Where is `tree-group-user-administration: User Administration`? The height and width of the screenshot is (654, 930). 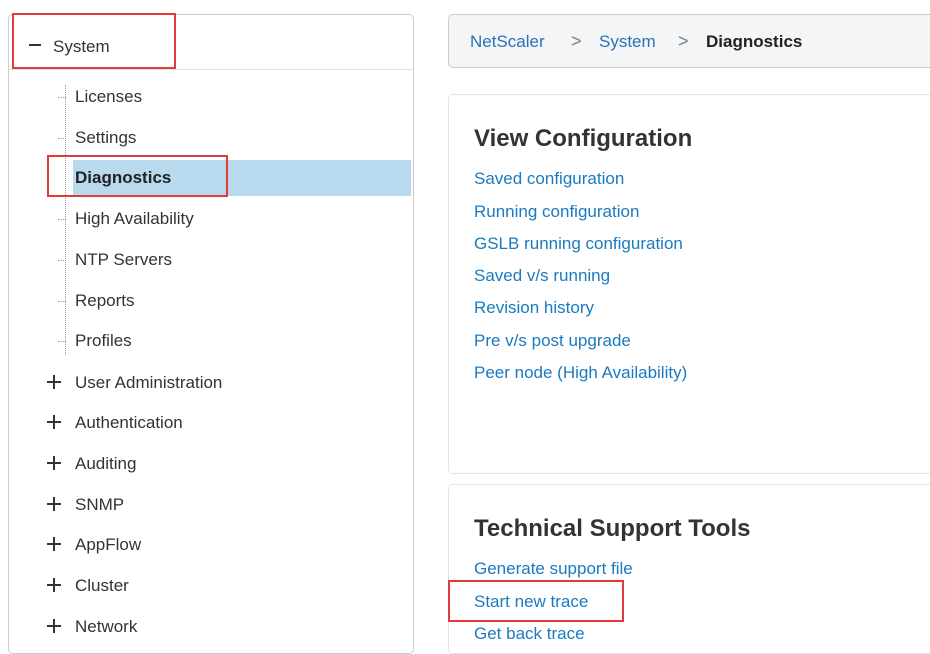 tree-group-user-administration: User Administration is located at coordinates (209, 383).